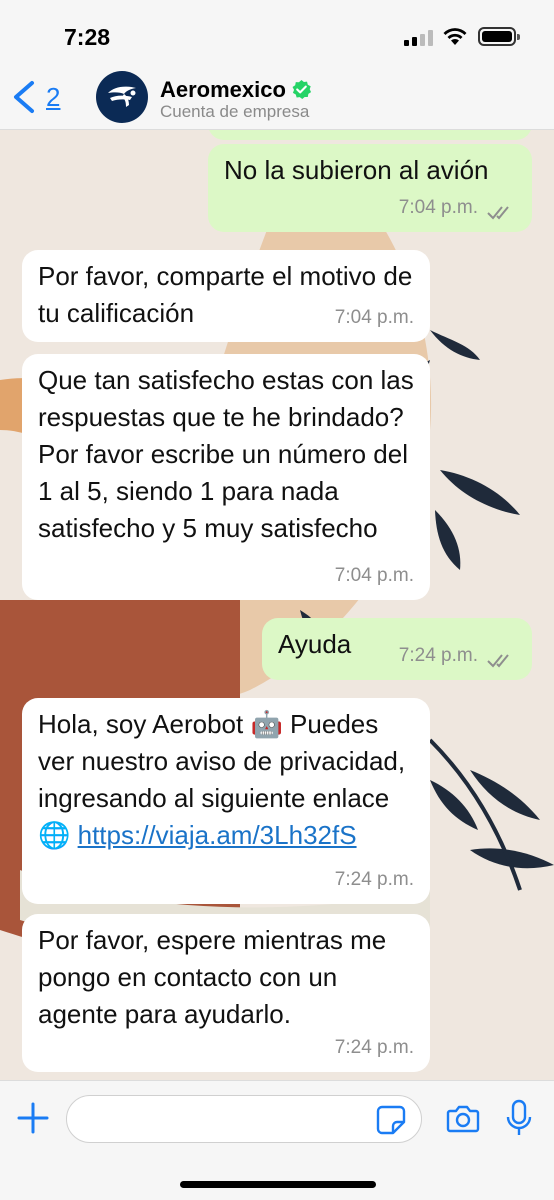 The height and width of the screenshot is (1200, 554). I want to click on sticker-icon, so click(391, 1120).